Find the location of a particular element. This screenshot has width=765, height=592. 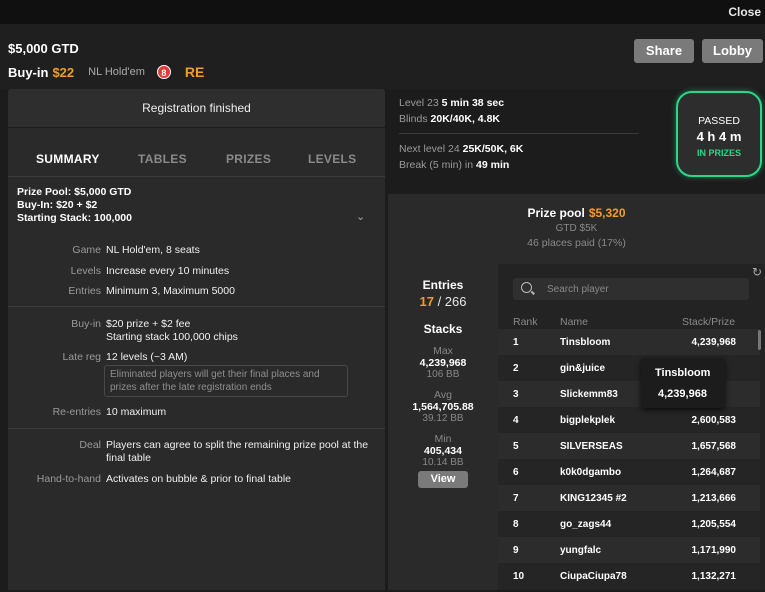

row-player-name: CiupaCiupa78 is located at coordinates (593, 576).